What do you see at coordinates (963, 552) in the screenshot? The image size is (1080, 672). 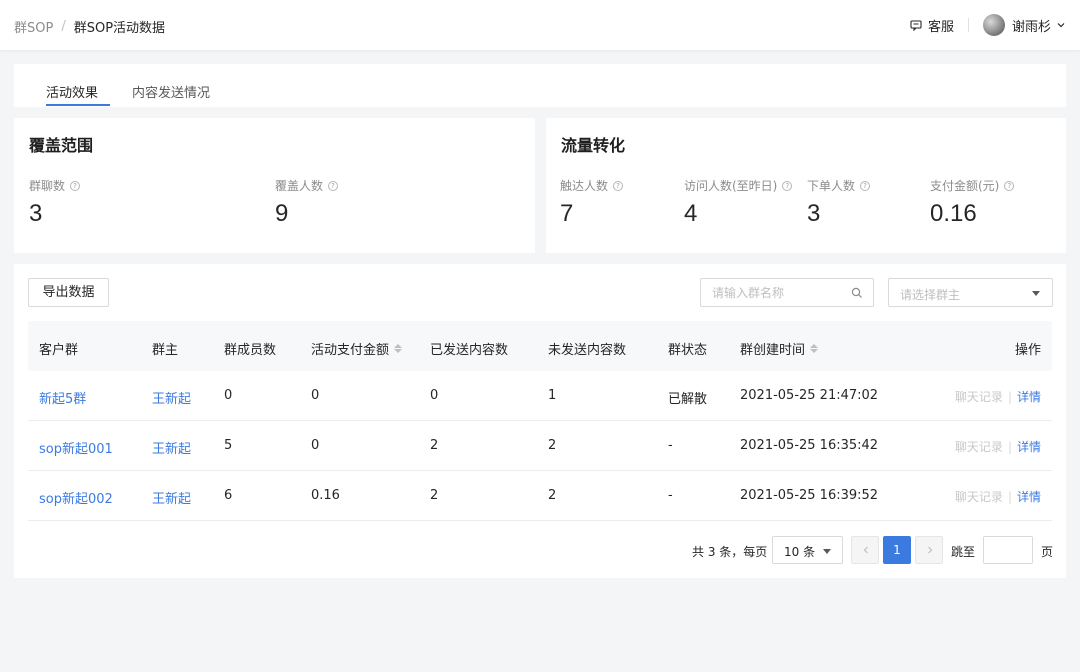 I see `jump-label: 跳至` at bounding box center [963, 552].